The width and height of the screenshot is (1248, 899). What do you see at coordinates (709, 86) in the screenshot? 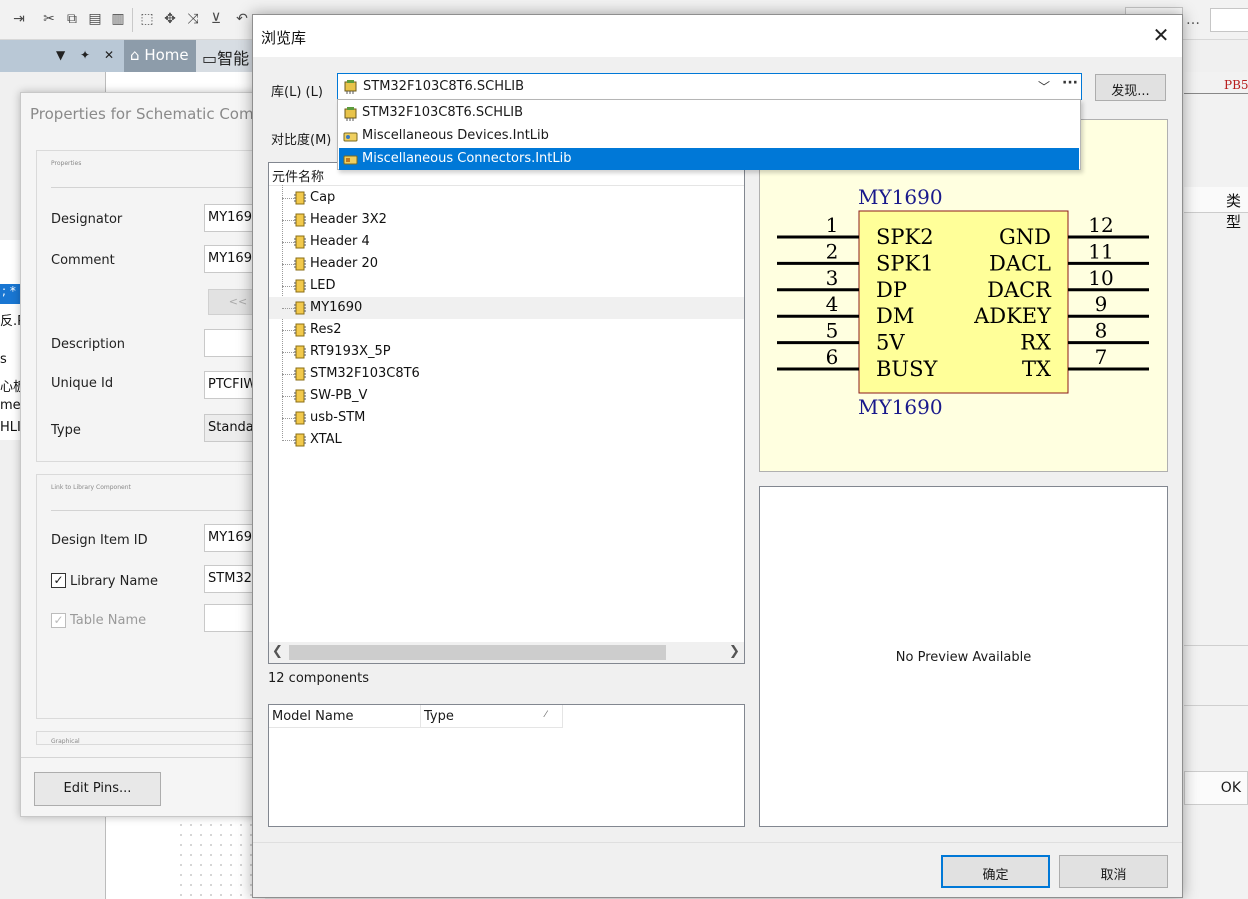
I see `library-select: STM32F103C8T6.SCHLIB ﹀ ···` at bounding box center [709, 86].